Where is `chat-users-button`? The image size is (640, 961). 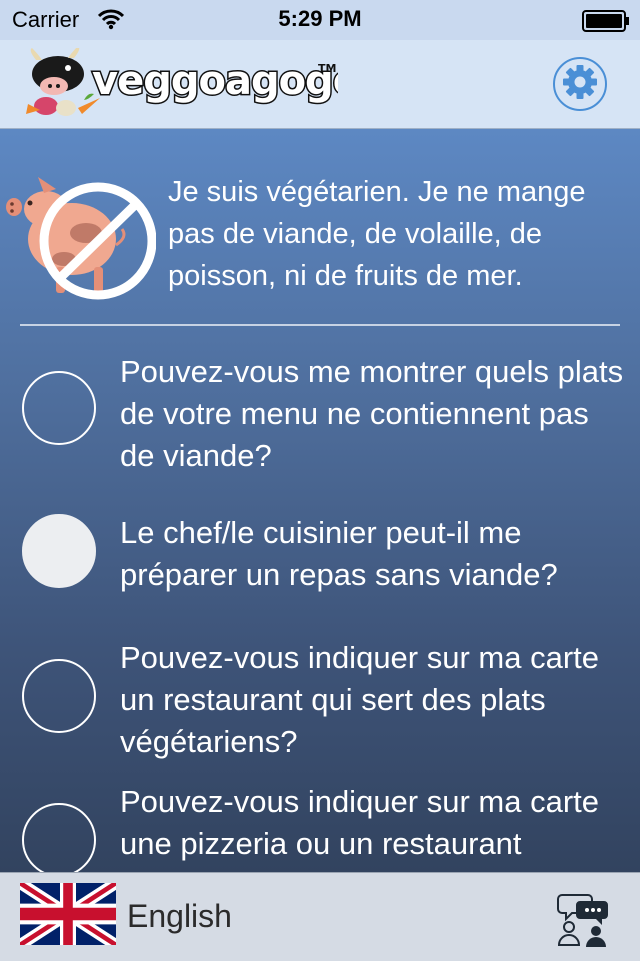
chat-users-button is located at coordinates (584, 921).